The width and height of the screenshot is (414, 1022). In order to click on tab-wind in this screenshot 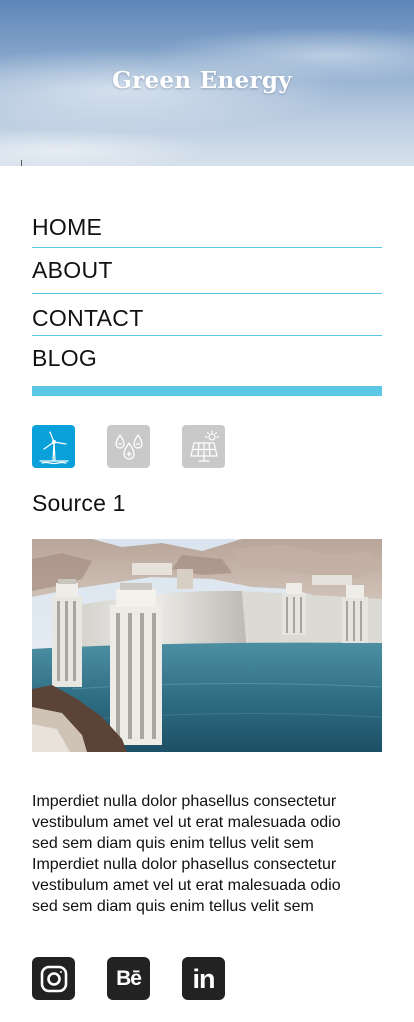, I will do `click(53, 446)`.